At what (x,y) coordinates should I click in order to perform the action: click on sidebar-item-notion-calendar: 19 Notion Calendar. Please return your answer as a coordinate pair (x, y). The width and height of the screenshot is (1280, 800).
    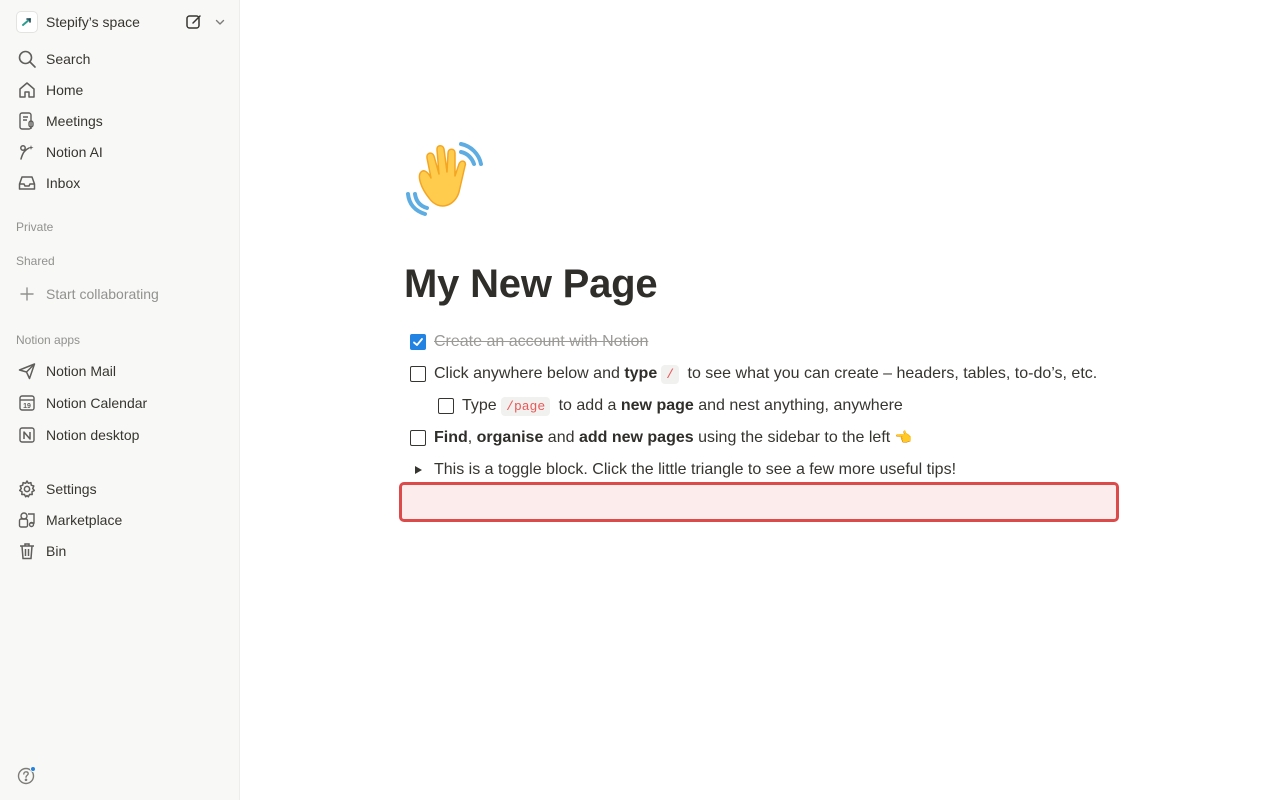
    Looking at the image, I should click on (120, 403).